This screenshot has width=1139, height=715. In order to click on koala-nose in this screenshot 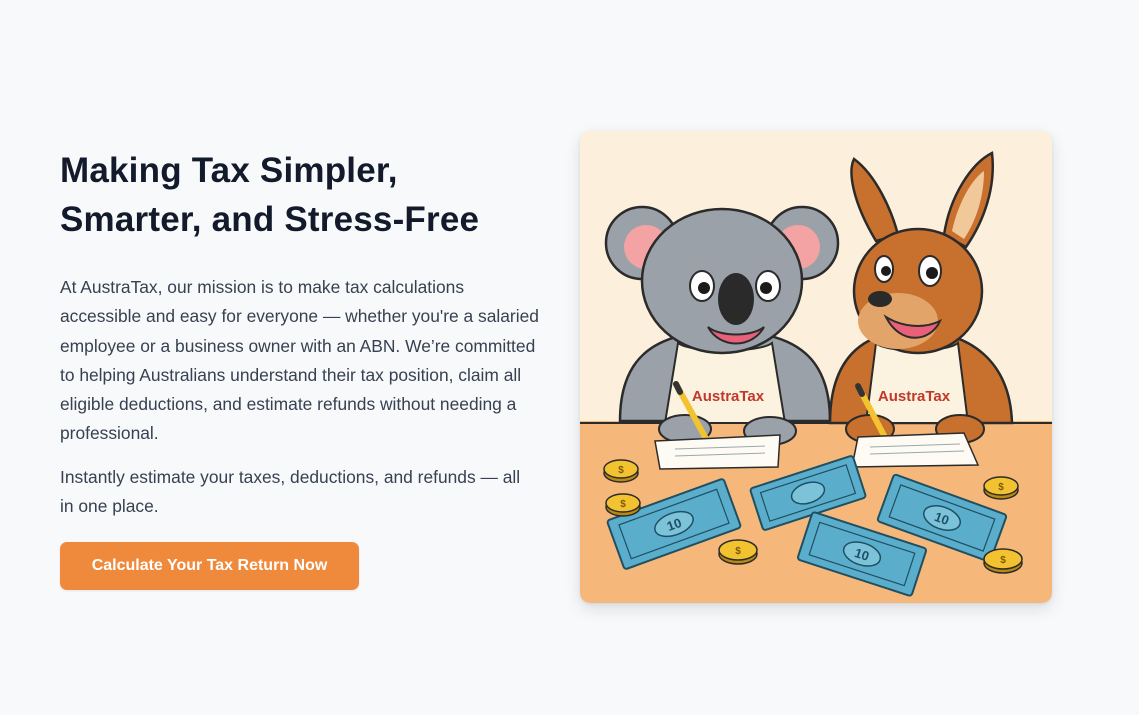, I will do `click(736, 299)`.